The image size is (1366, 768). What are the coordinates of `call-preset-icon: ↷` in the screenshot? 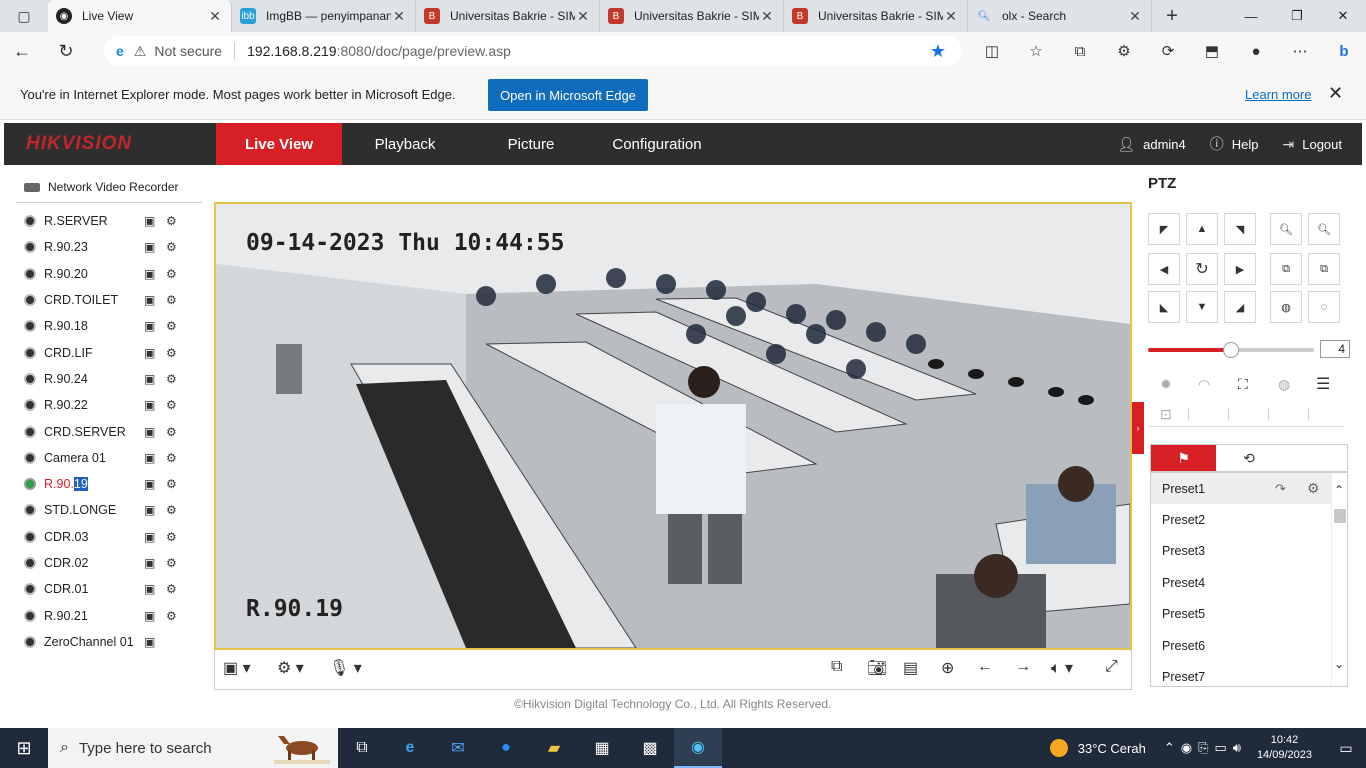 It's located at (1280, 489).